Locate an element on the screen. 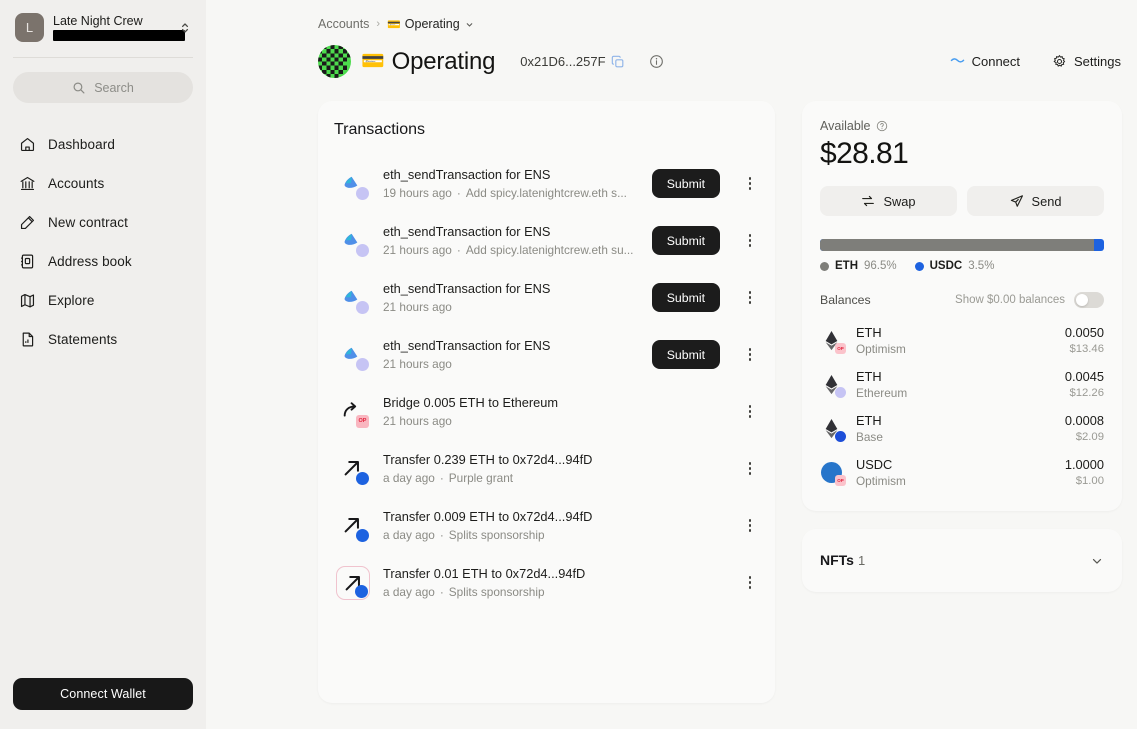 The height and width of the screenshot is (729, 1137). search-placeholder: Search is located at coordinates (114, 87).